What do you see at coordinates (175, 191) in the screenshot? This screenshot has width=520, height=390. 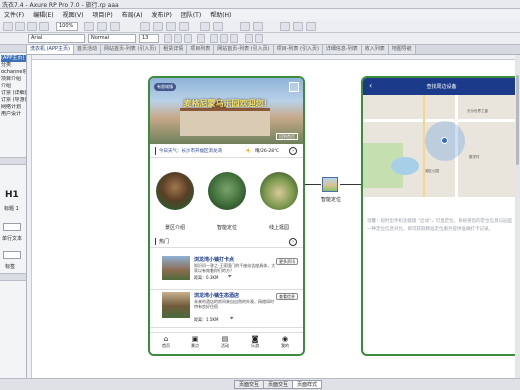 I see `scenic-intro-image` at bounding box center [175, 191].